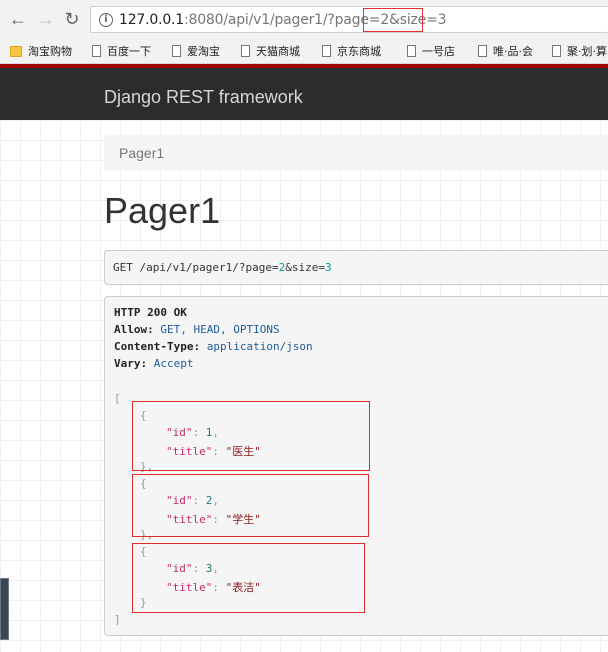 The width and height of the screenshot is (608, 652). What do you see at coordinates (131, 363) in the screenshot?
I see `header-name: Vary:` at bounding box center [131, 363].